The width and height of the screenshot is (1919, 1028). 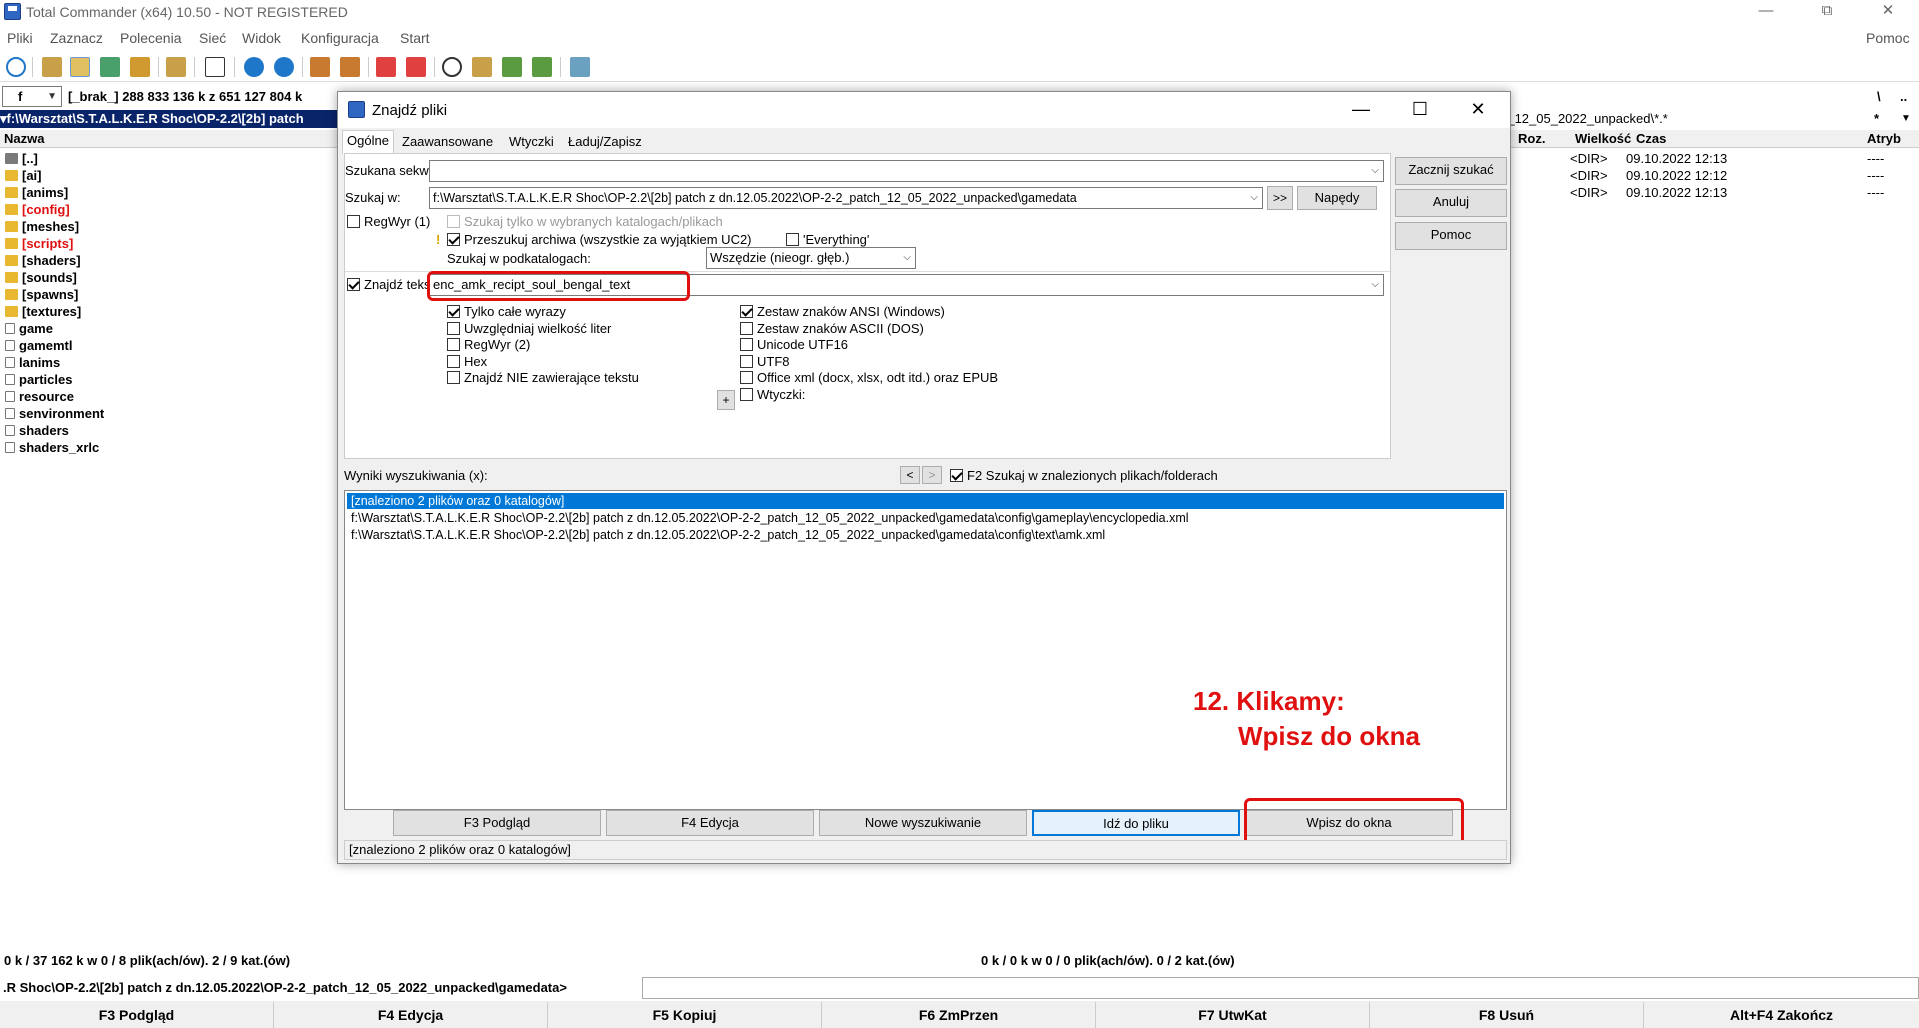 What do you see at coordinates (1704, 119) in the screenshot?
I see `right-path-bar: tch_12_05_2022_unpacked\*.* * ▼` at bounding box center [1704, 119].